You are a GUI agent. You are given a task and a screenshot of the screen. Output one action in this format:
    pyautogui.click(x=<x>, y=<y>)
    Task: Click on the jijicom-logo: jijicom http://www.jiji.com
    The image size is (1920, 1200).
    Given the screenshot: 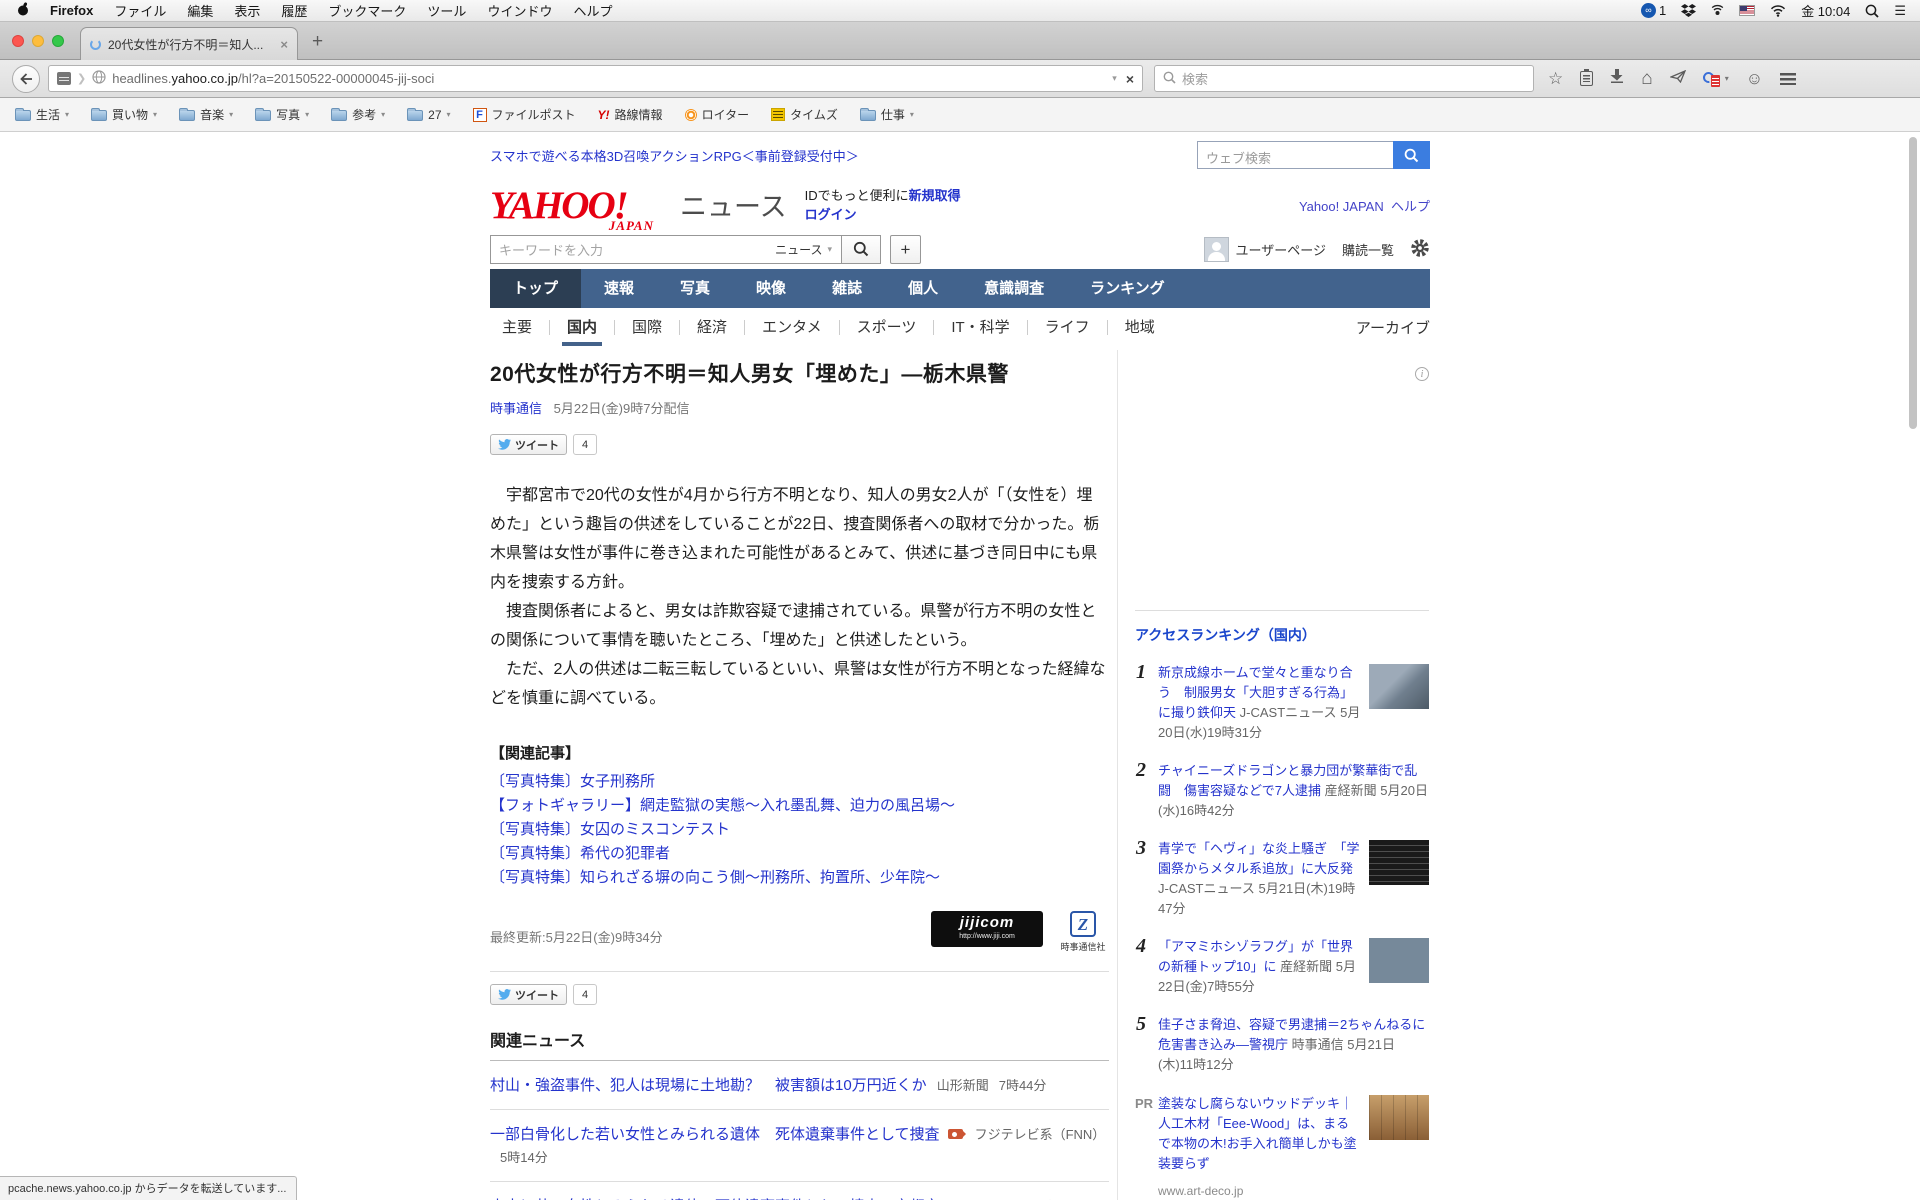 What is the action you would take?
    pyautogui.click(x=987, y=929)
    